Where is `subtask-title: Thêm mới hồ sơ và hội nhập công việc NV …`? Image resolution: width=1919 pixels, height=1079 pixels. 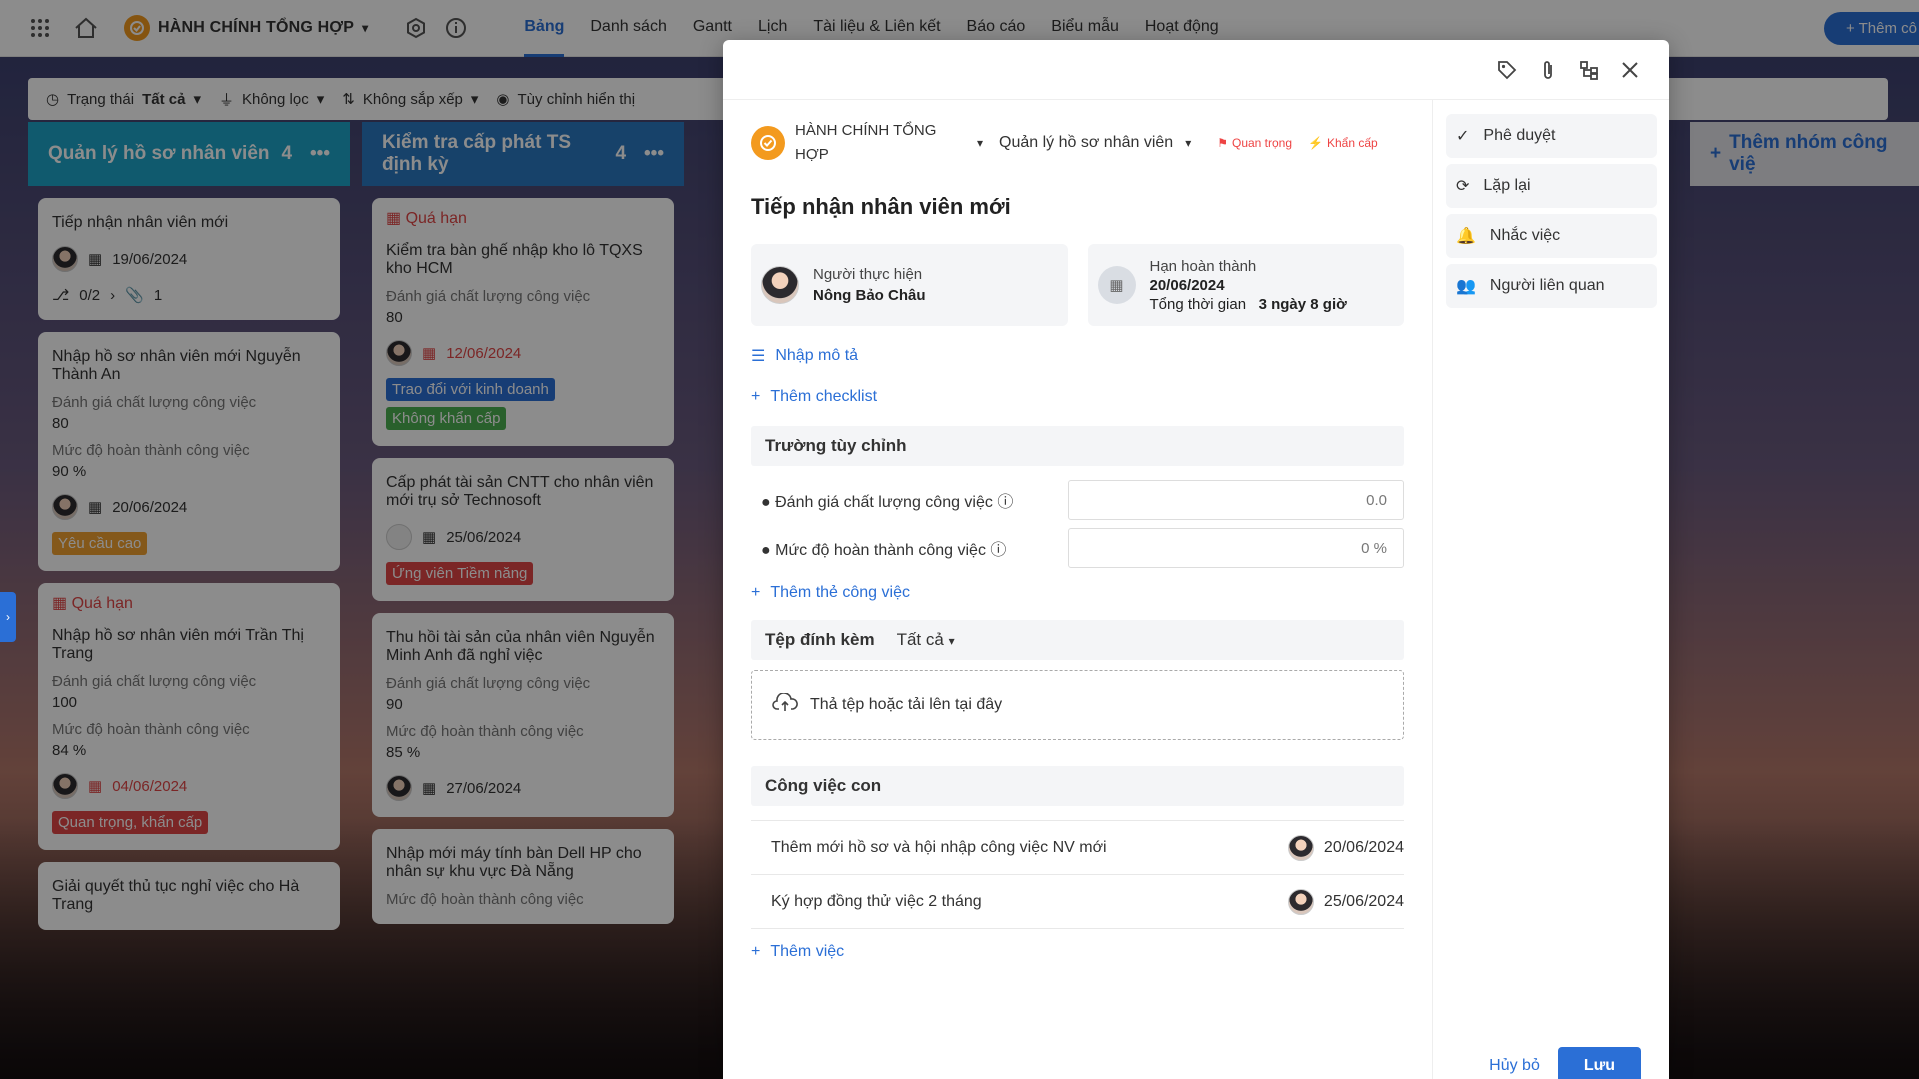
subtask-title: Thêm mới hồ sơ và hội nhập công việc NV … is located at coordinates (939, 847).